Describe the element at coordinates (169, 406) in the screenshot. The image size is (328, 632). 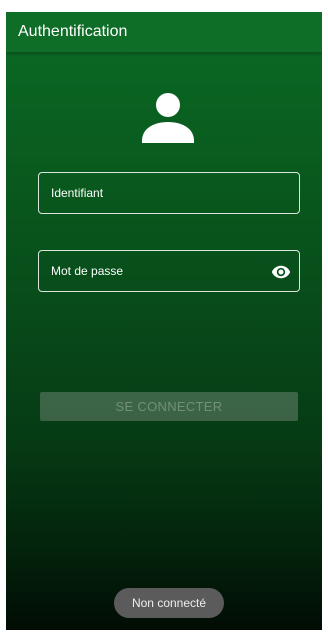
I see `login-button: SE CONNECTER` at that location.